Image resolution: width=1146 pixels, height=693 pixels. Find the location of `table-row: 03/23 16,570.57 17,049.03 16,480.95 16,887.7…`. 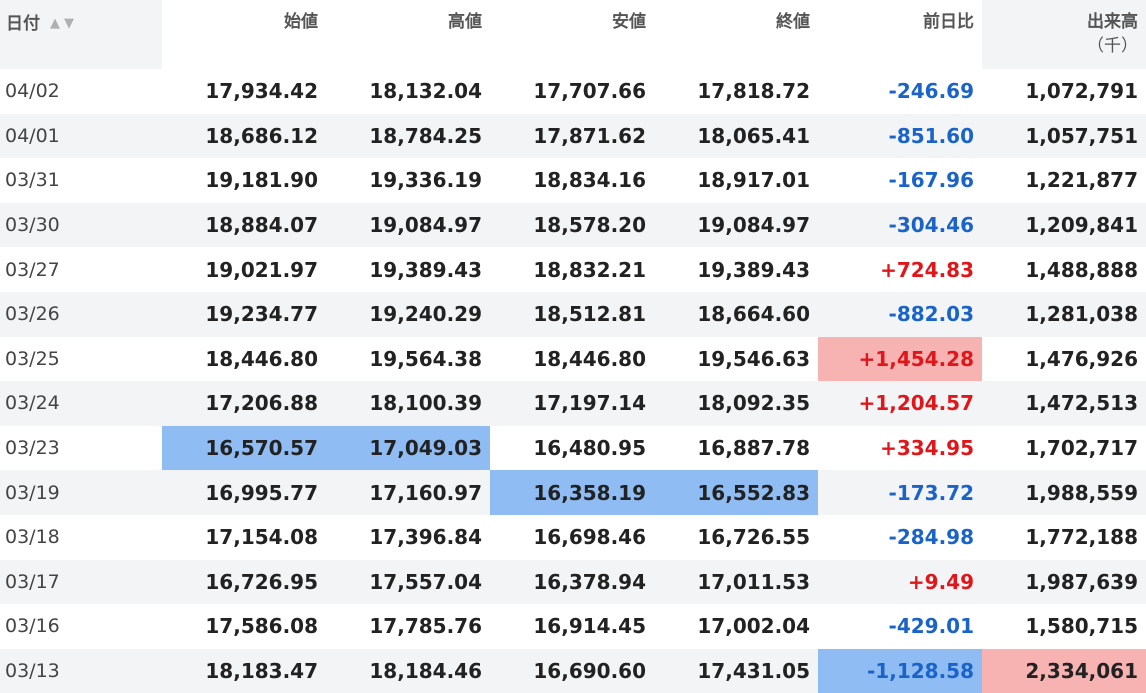

table-row: 03/23 16,570.57 17,049.03 16,480.95 16,887.7… is located at coordinates (573, 448).